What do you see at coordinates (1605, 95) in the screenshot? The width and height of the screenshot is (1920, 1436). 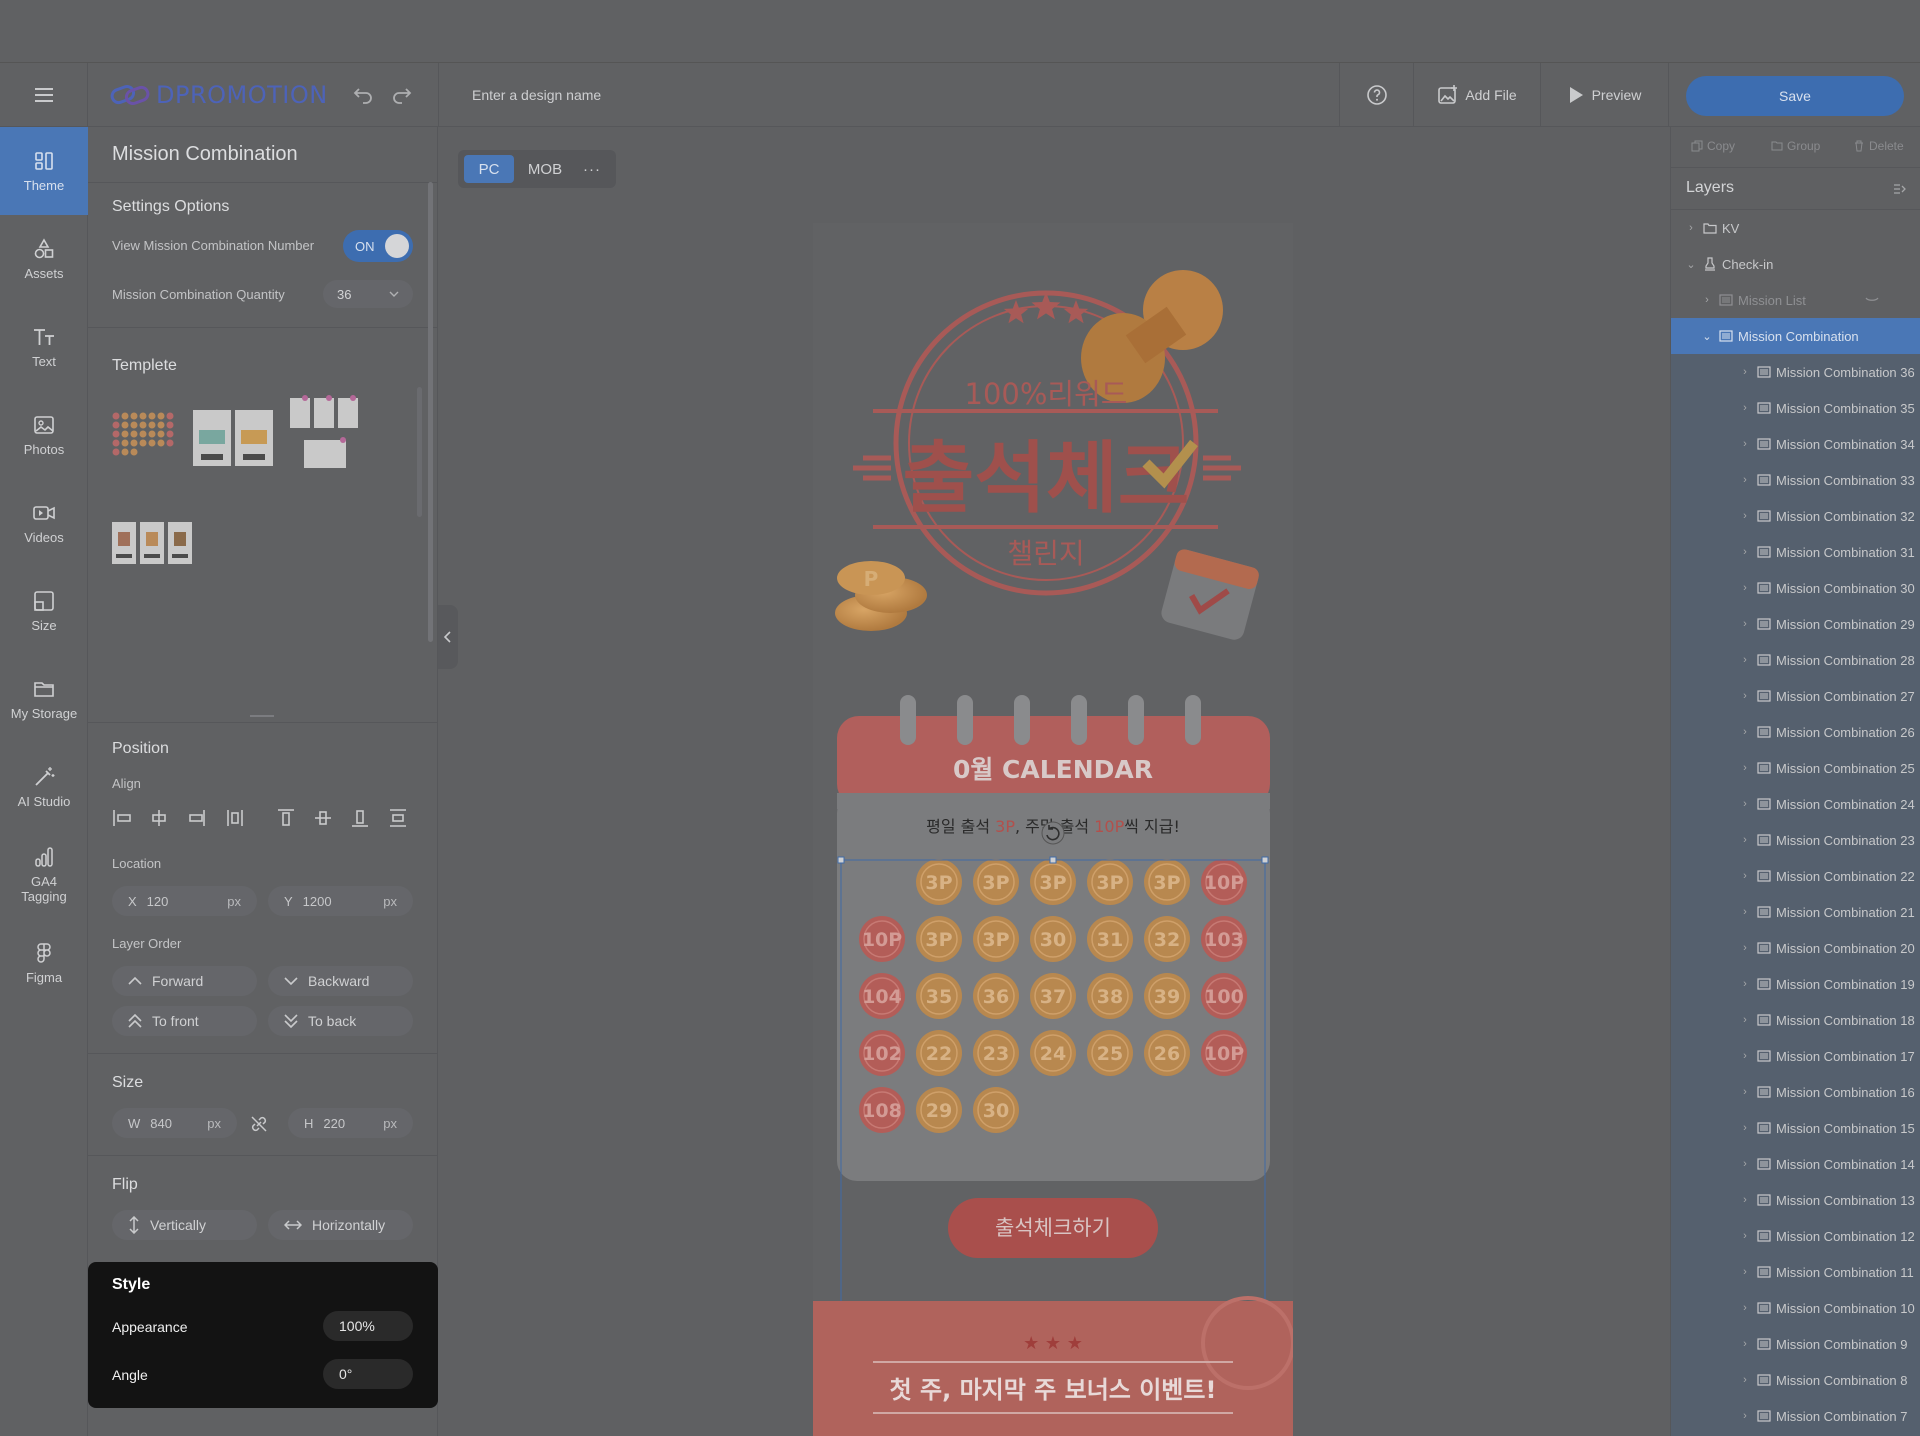 I see `preview-button: Preview` at bounding box center [1605, 95].